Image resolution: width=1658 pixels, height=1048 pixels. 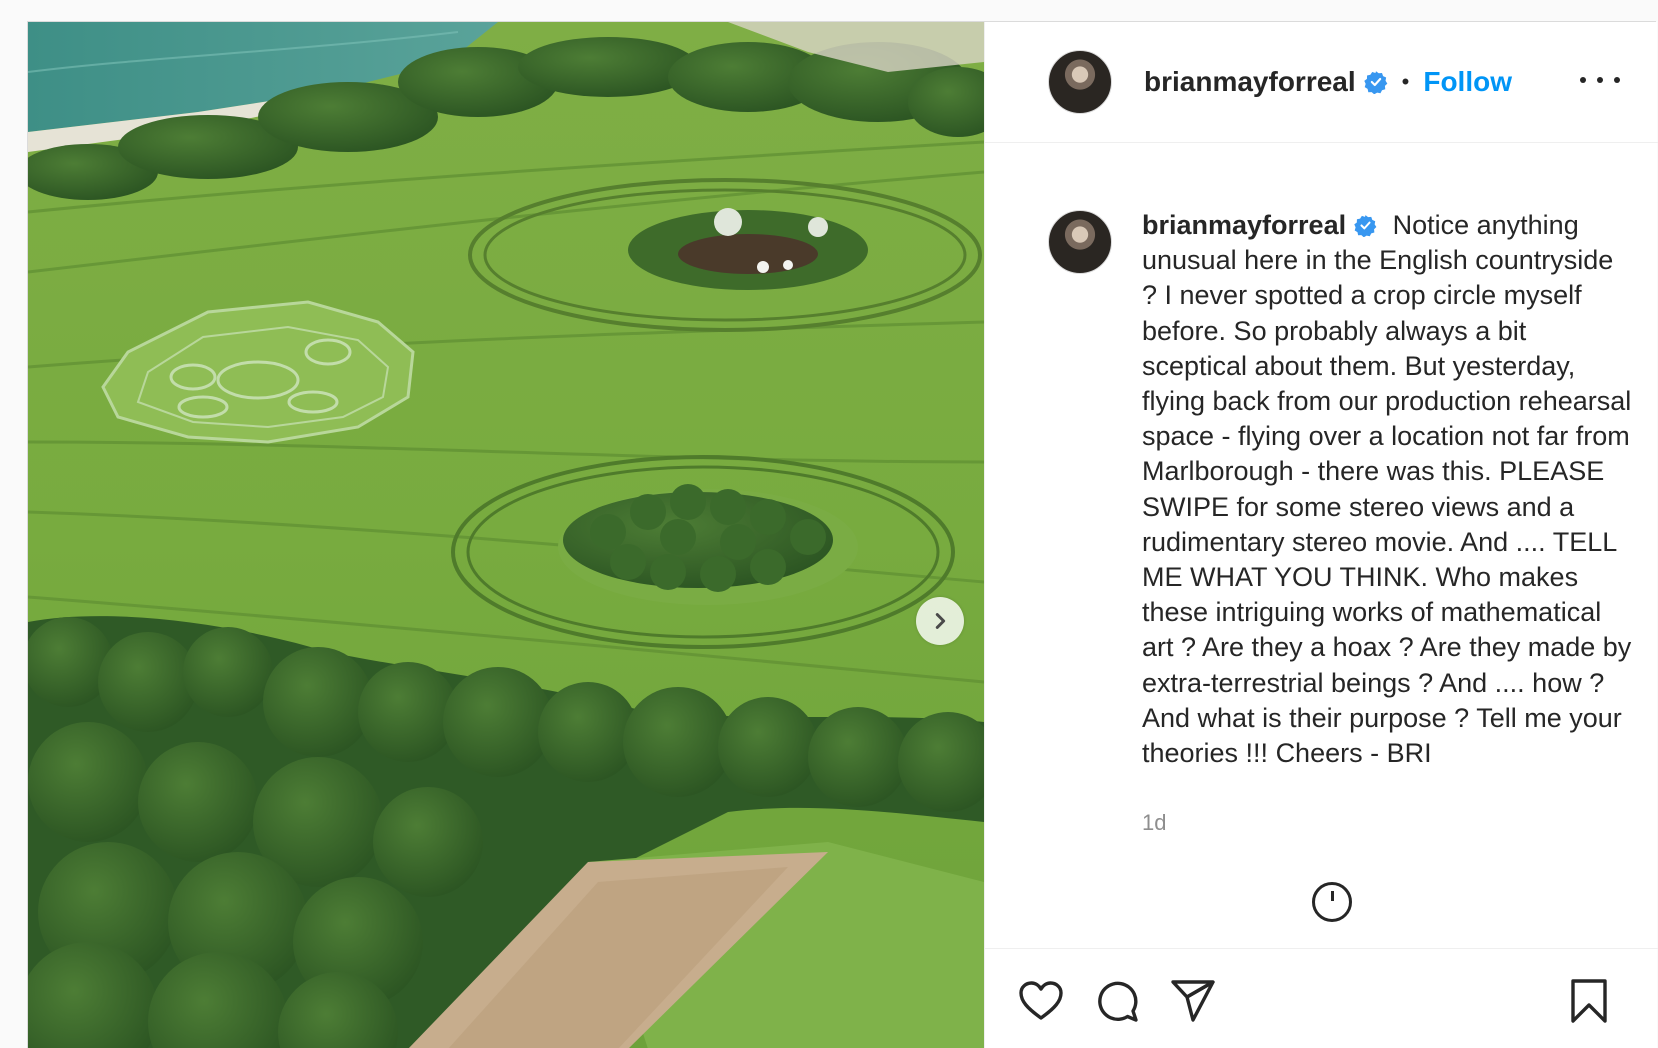 I want to click on heart-icon, so click(x=1041, y=1000).